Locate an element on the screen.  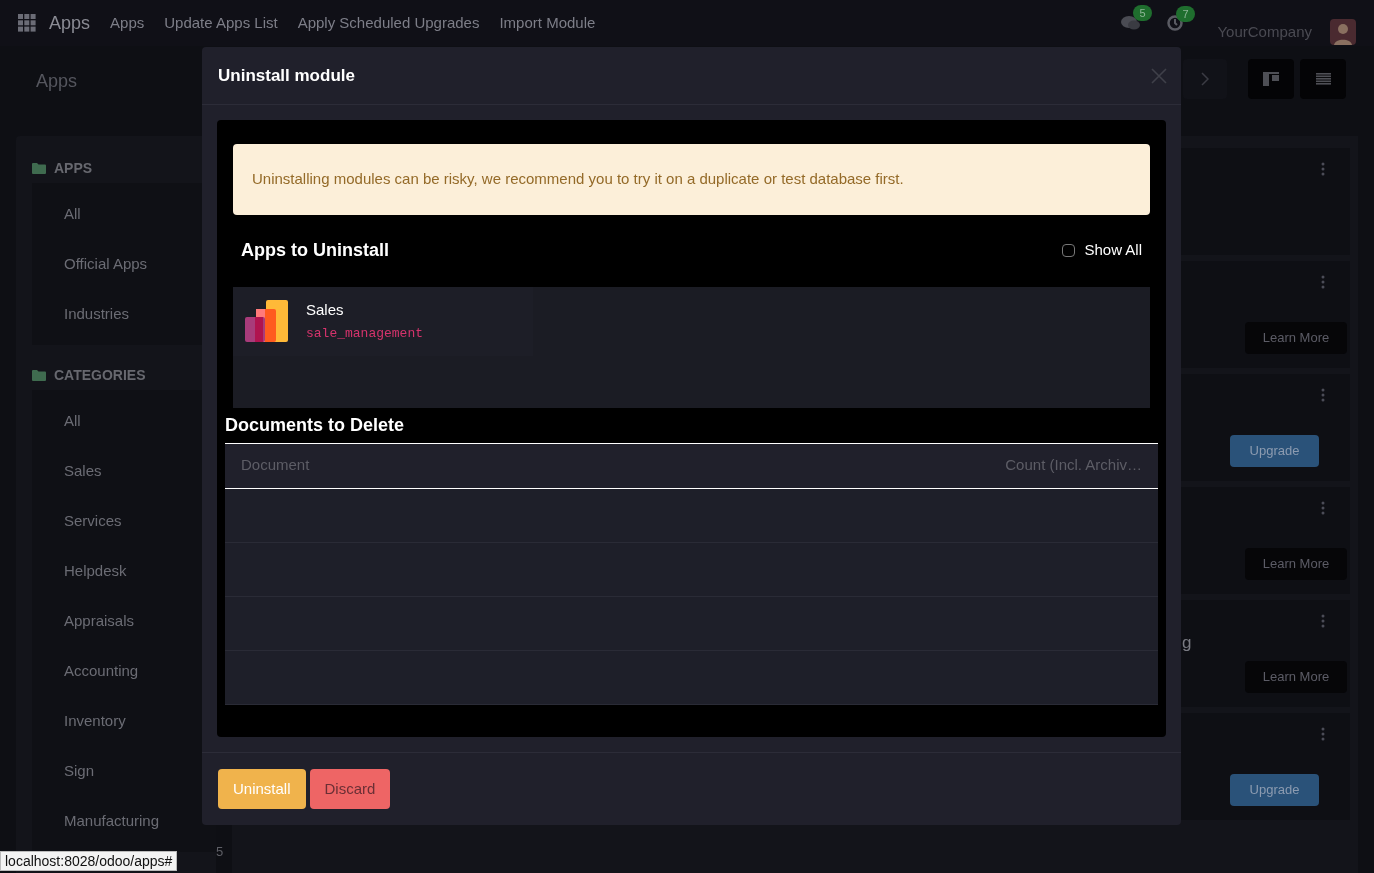
column-header: Document is located at coordinates (275, 465).